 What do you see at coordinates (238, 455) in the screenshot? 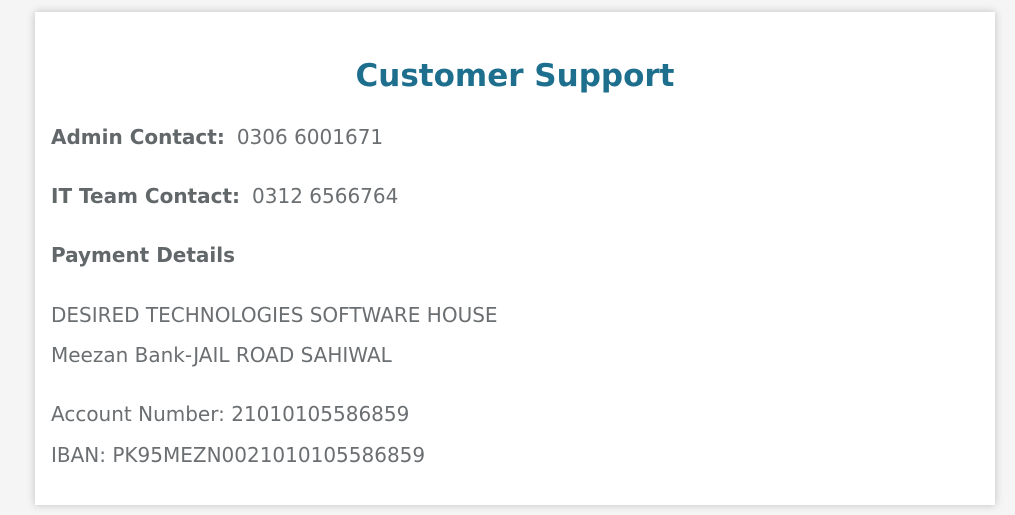
I see `iban-number: IBAN: PK95MEZN0021010105586859` at bounding box center [238, 455].